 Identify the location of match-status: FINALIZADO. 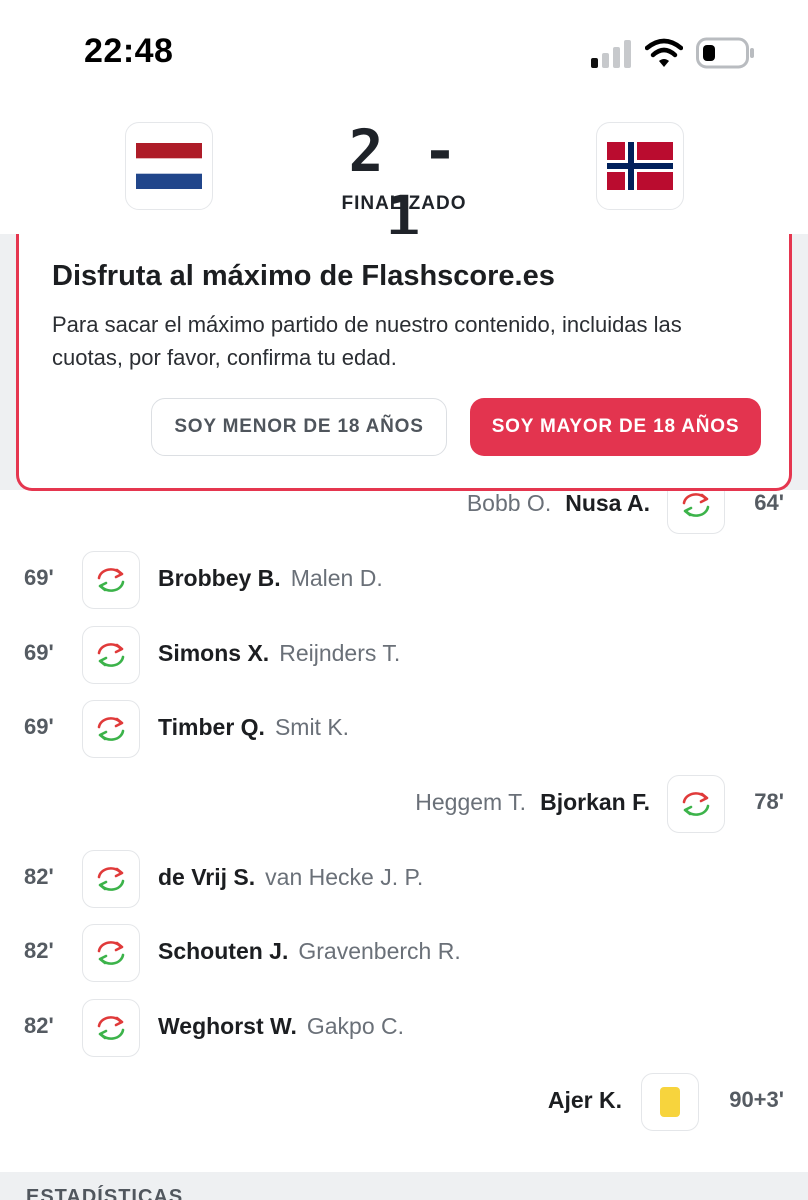
(404, 203).